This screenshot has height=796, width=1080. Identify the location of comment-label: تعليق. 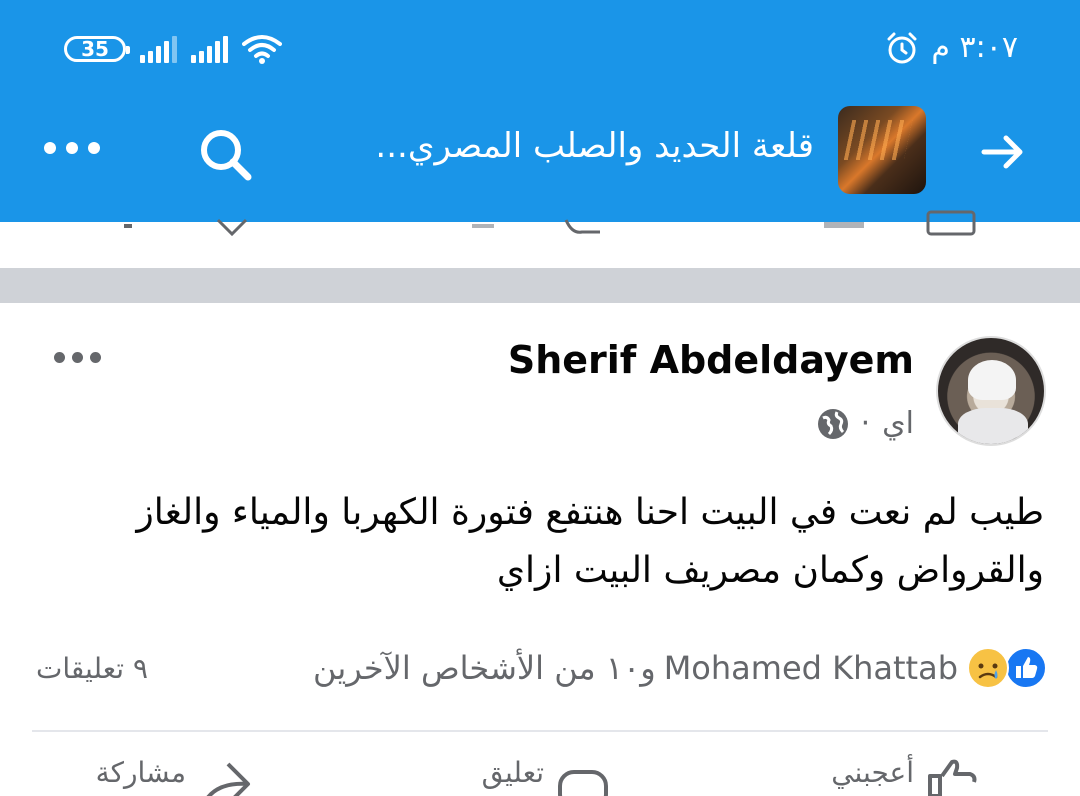
(512, 772).